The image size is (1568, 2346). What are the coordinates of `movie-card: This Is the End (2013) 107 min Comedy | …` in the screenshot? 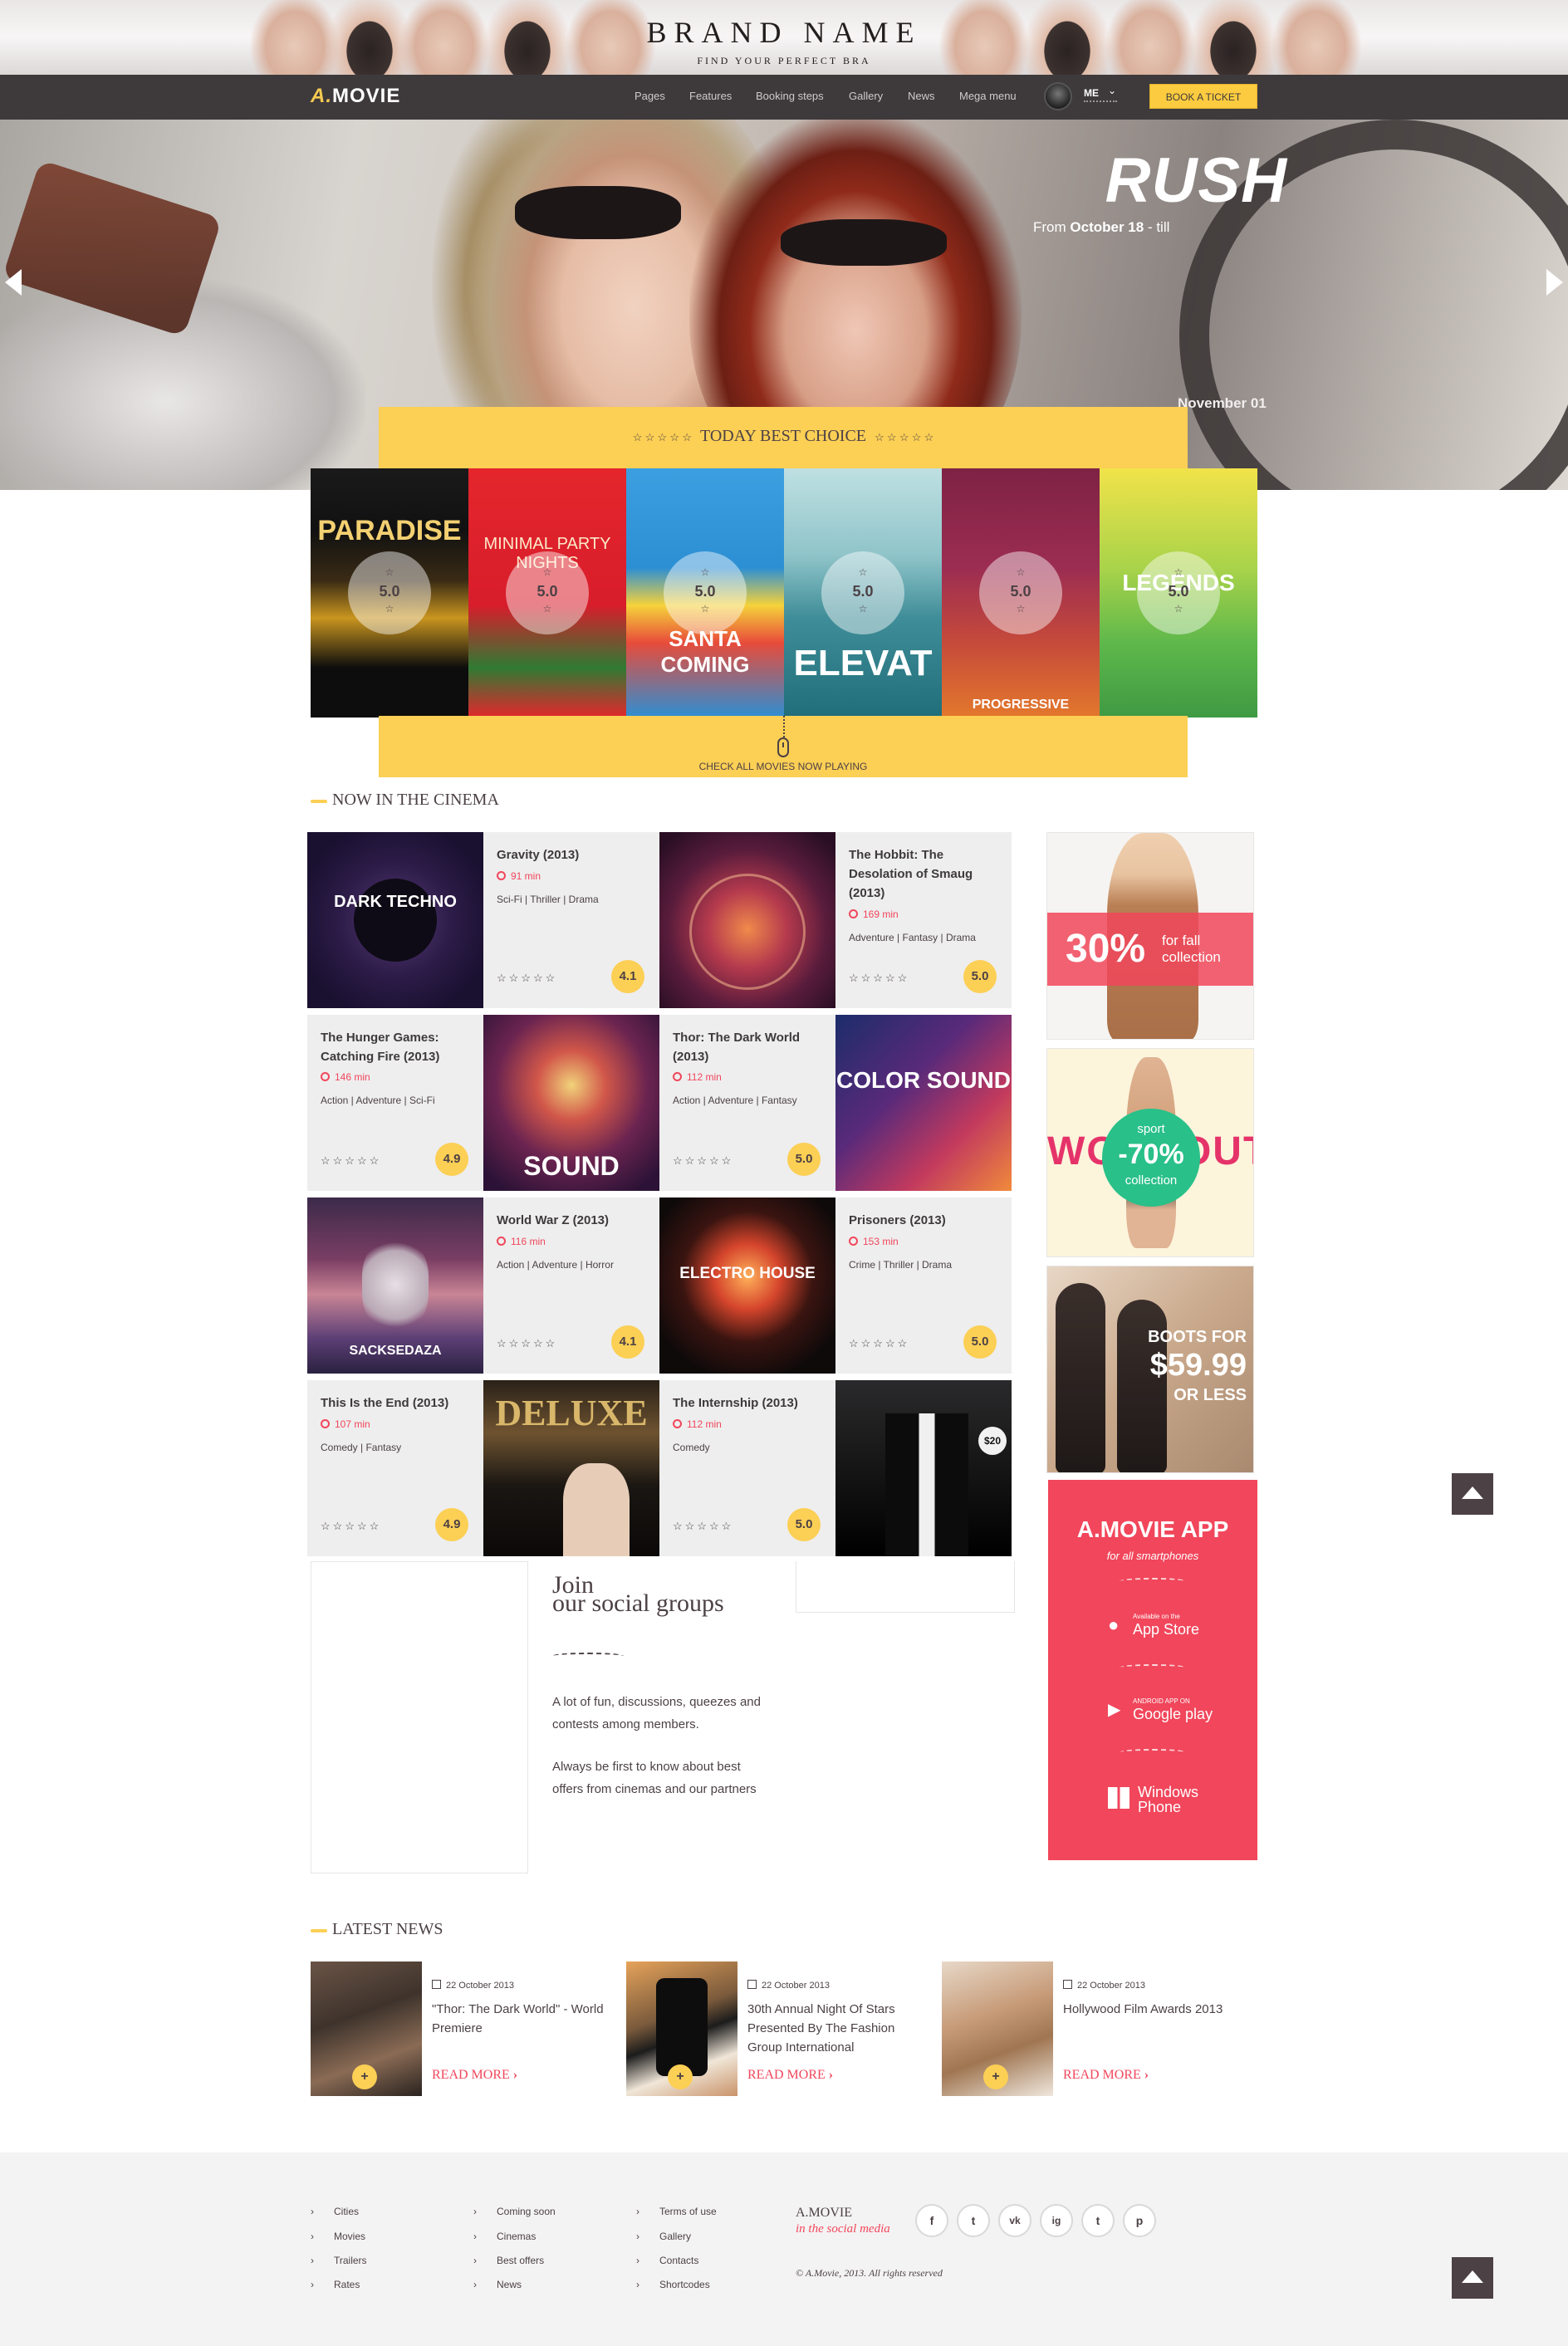 It's located at (395, 1468).